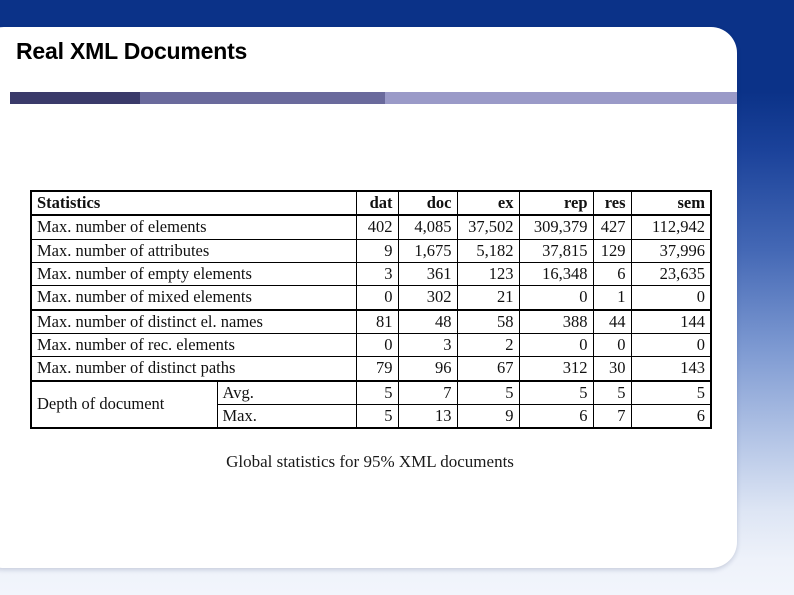  What do you see at coordinates (488, 250) in the screenshot?
I see `cell-ex: 5,182` at bounding box center [488, 250].